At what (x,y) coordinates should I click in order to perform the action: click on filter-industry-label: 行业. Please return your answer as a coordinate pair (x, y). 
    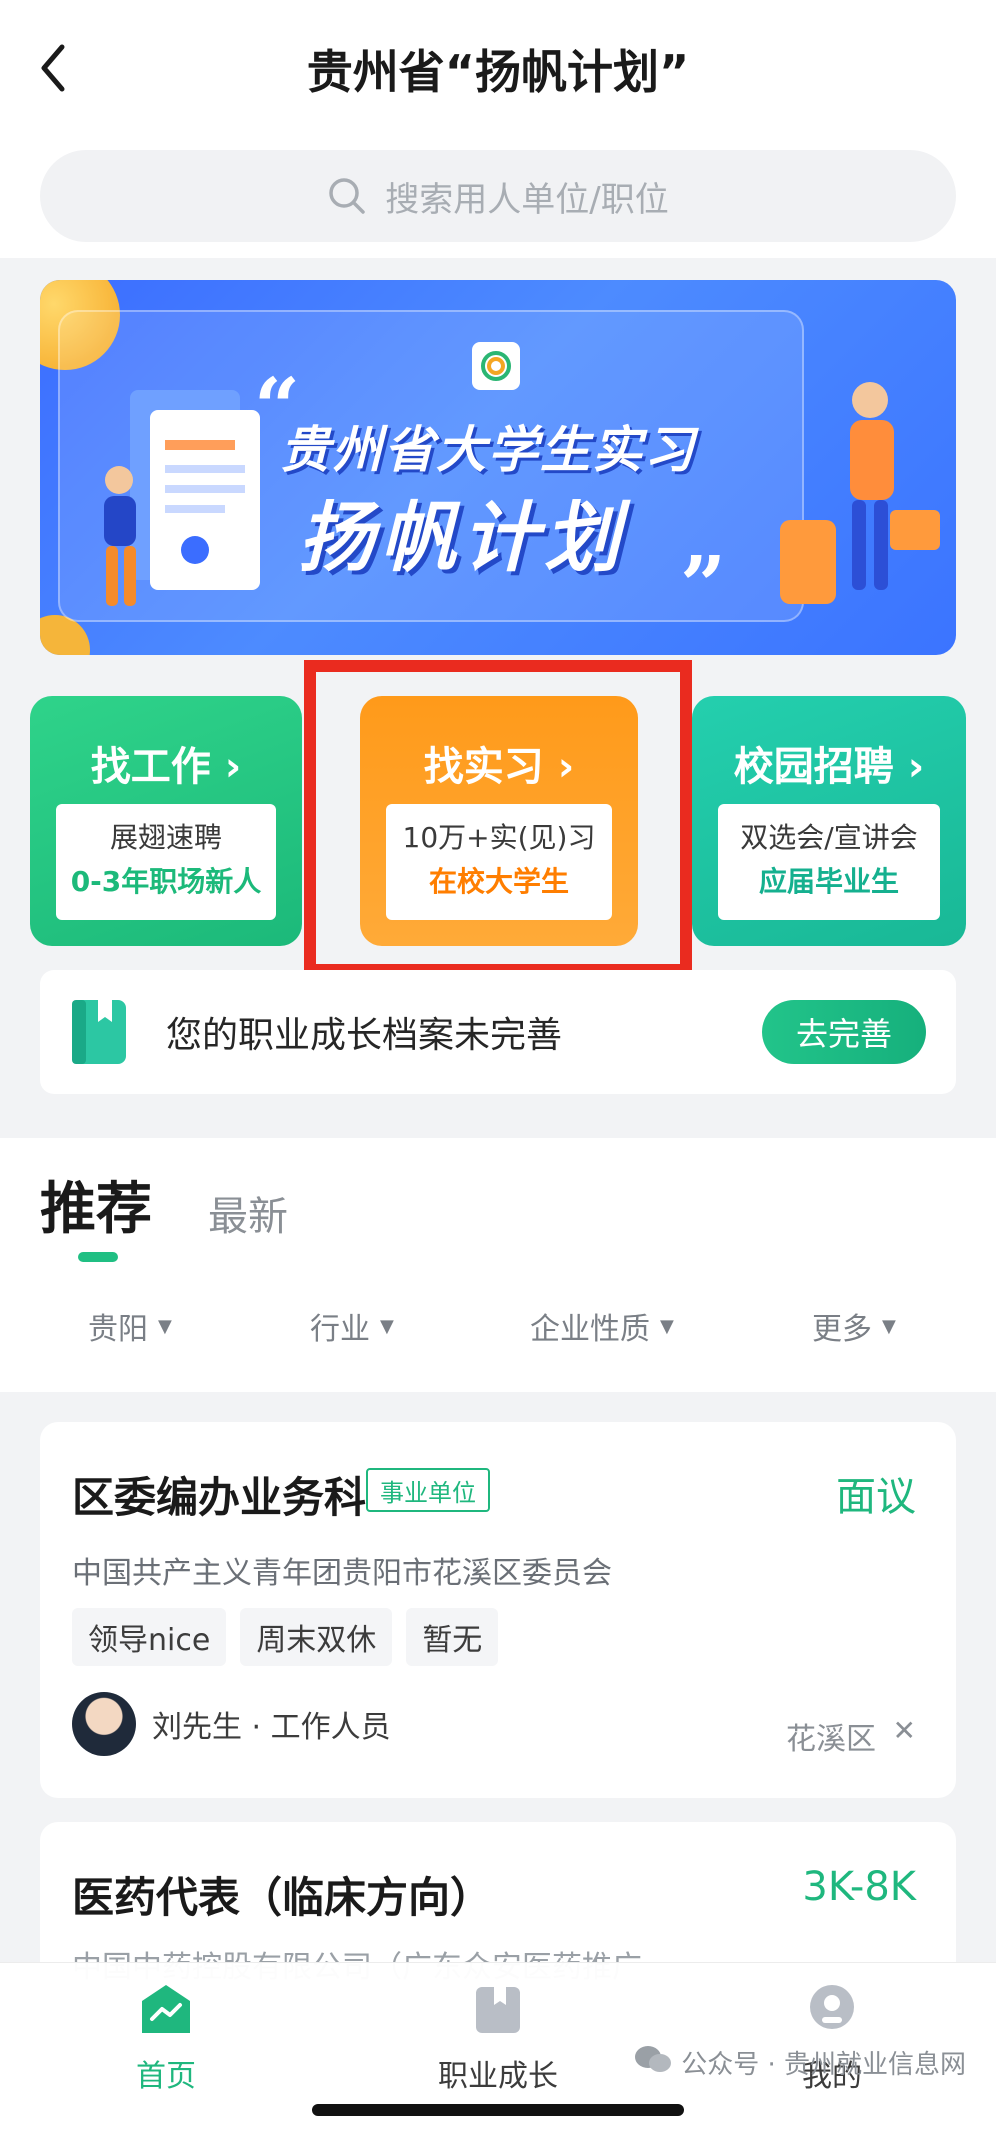
    Looking at the image, I should click on (340, 1329).